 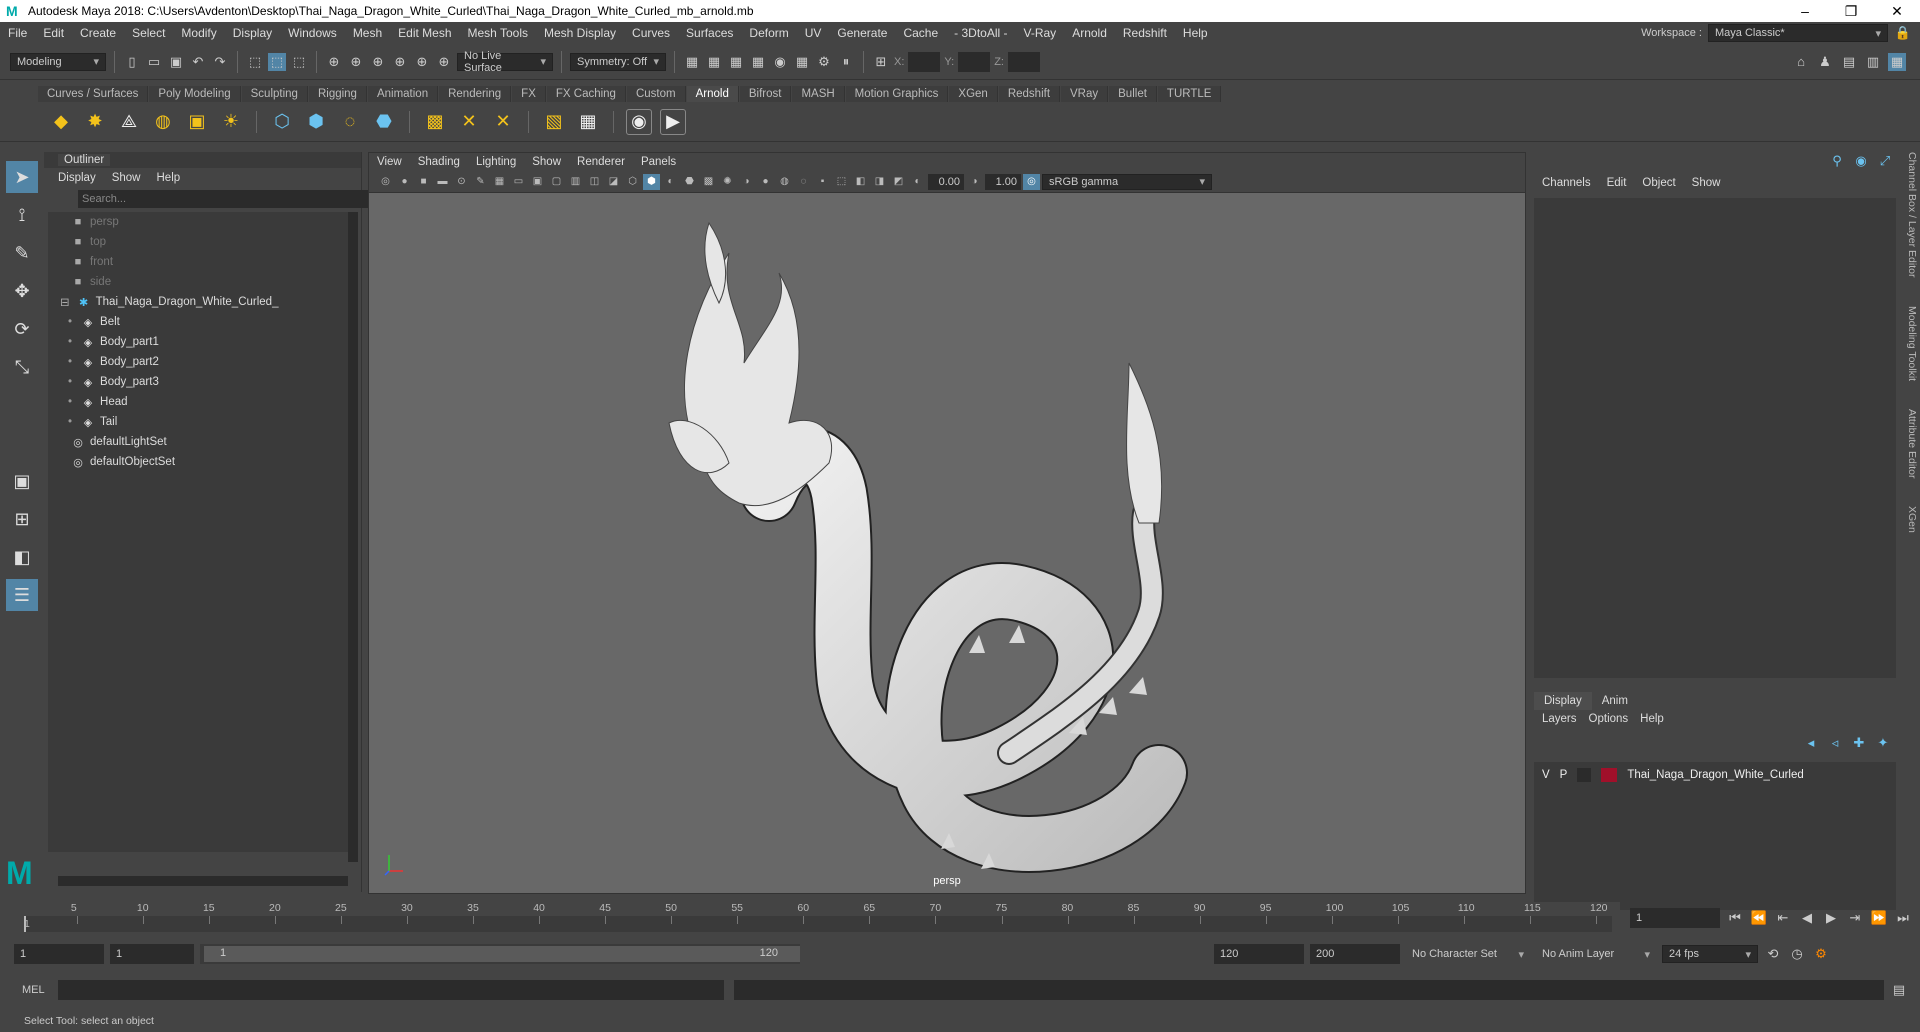 What do you see at coordinates (252, 33) in the screenshot?
I see `menu-display: Display` at bounding box center [252, 33].